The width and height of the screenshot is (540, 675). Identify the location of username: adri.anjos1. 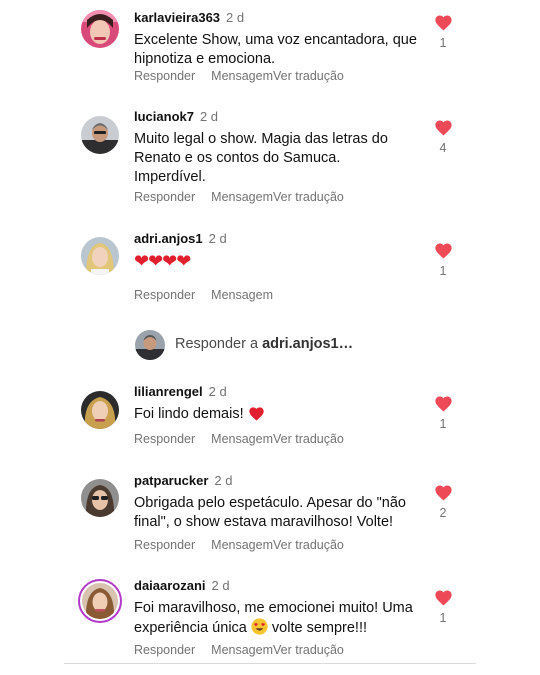
(168, 238).